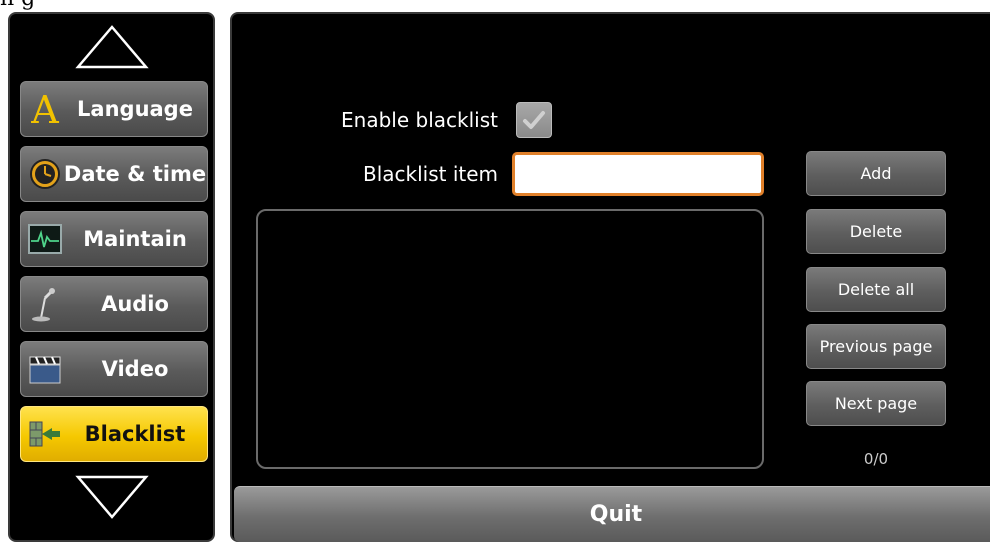 This screenshot has height=542, width=990. I want to click on next-page-button: Next page, so click(876, 403).